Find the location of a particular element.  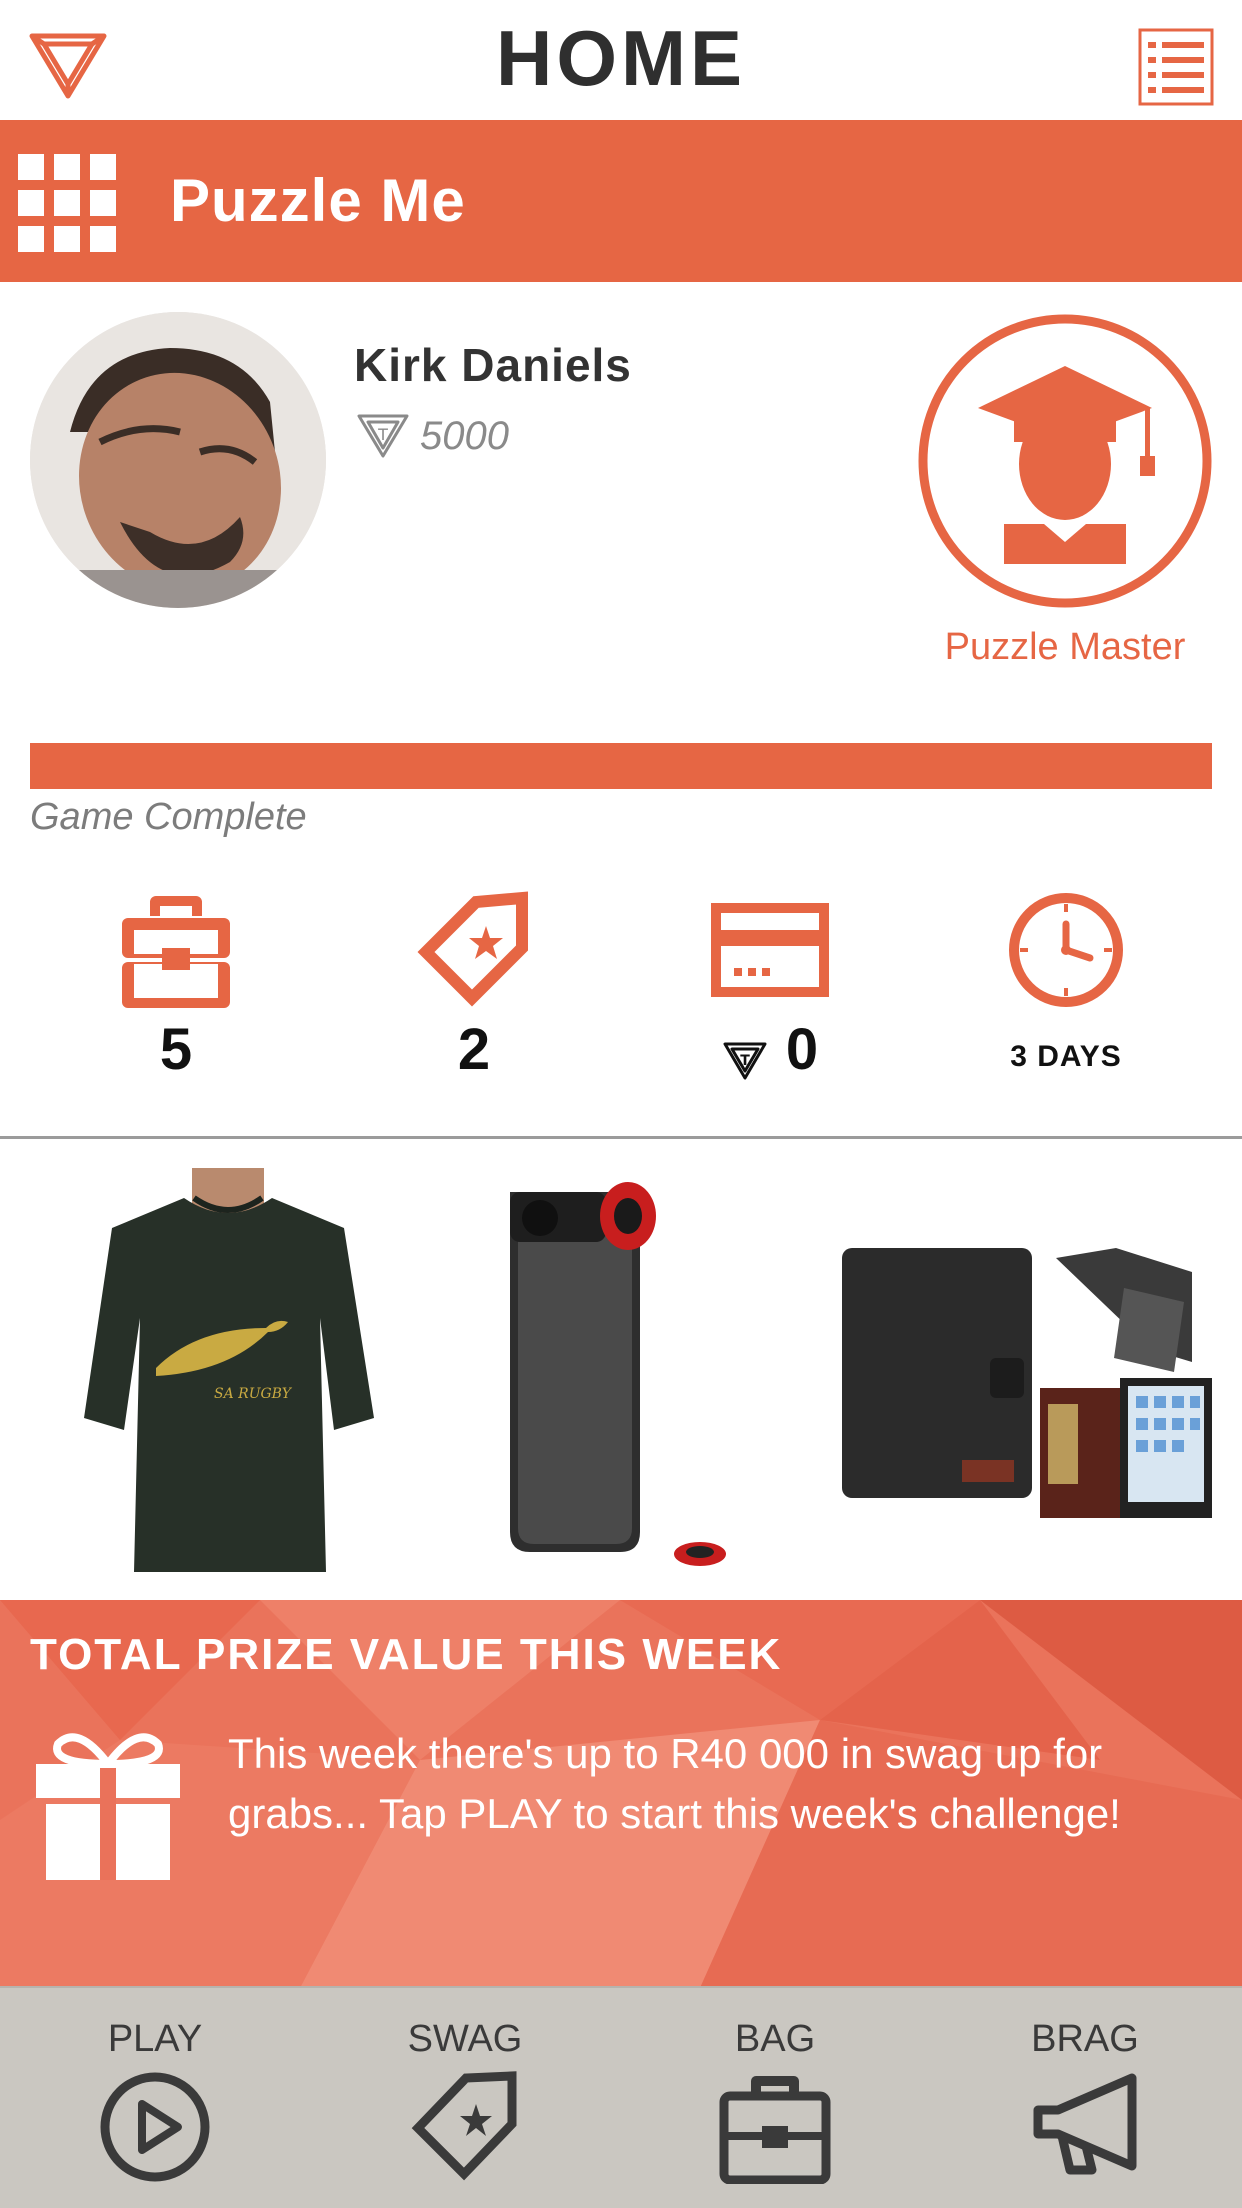

nav-bag: BAG is located at coordinates (775, 2098).